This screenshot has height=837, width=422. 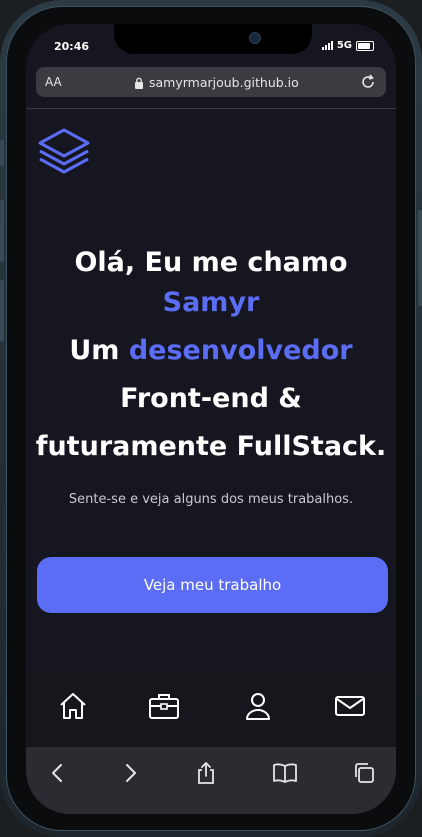 I want to click on power-button, so click(x=420, y=258).